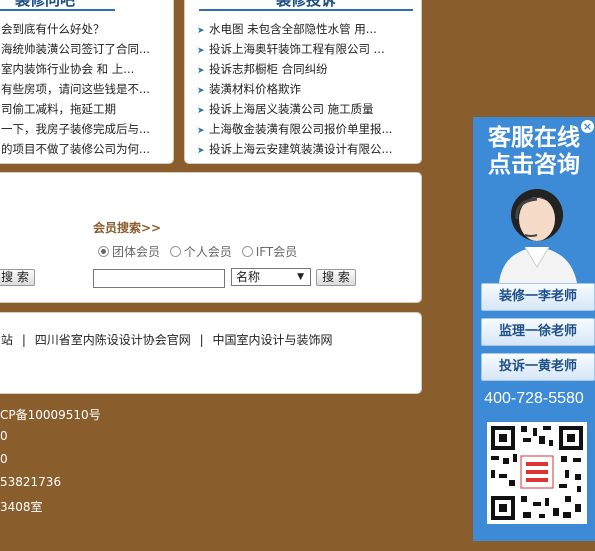 The width and height of the screenshot is (595, 551). I want to click on friend-links: 站 | 四川省室内陈设设计协会官网 | 中国室内设计与装饰网, so click(166, 339).